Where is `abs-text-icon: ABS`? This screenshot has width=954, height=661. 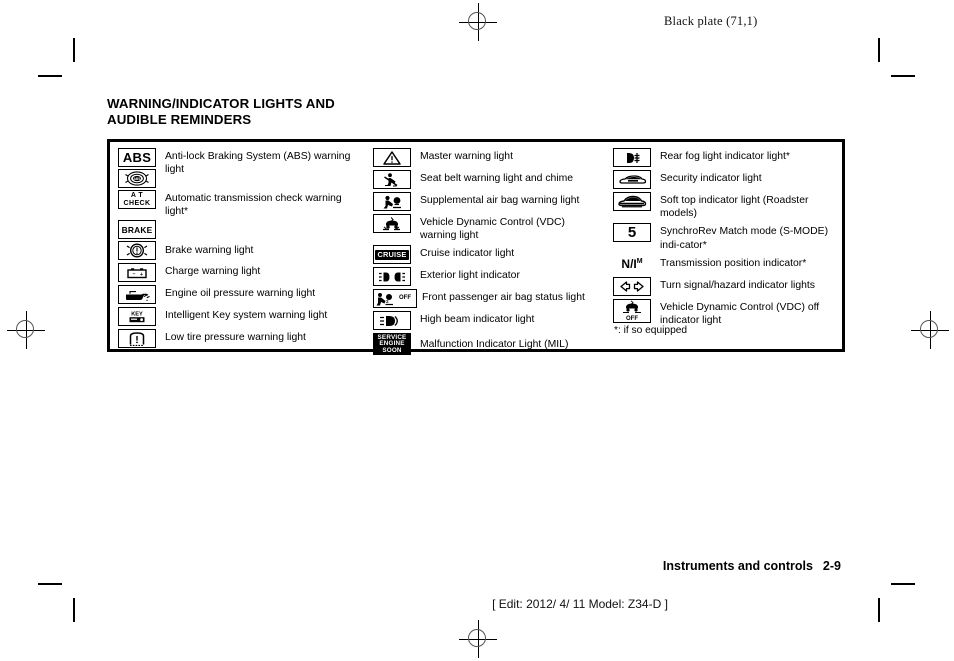
abs-text-icon: ABS is located at coordinates (137, 157).